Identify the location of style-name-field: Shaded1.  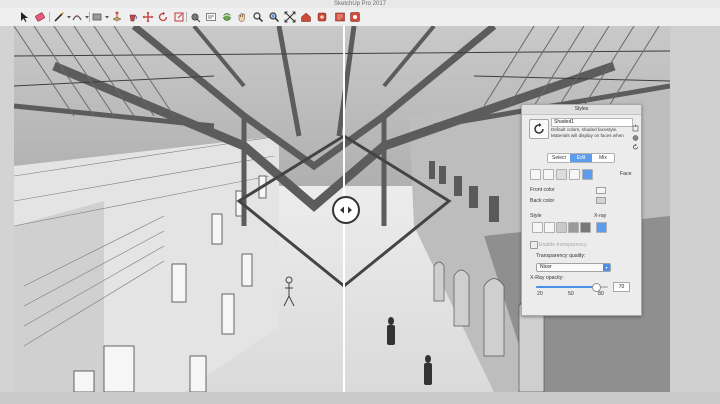
(592, 122).